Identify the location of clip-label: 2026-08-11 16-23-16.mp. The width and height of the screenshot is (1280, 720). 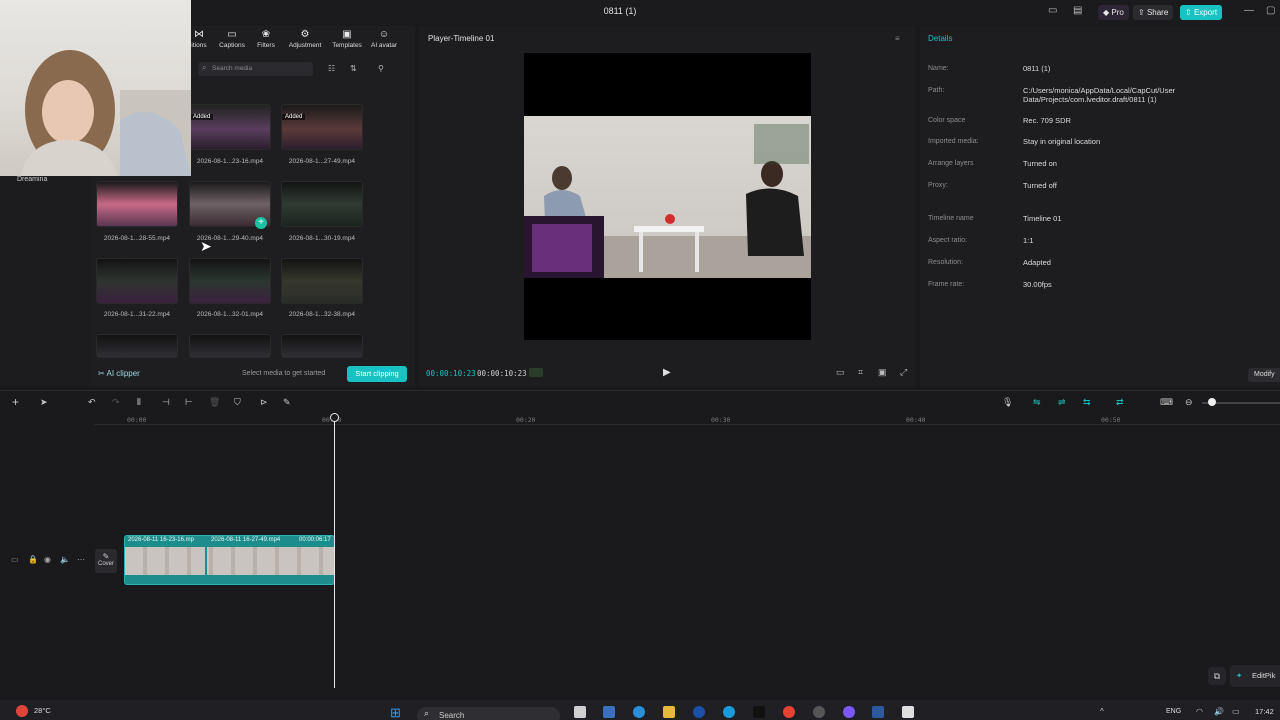
(161, 540).